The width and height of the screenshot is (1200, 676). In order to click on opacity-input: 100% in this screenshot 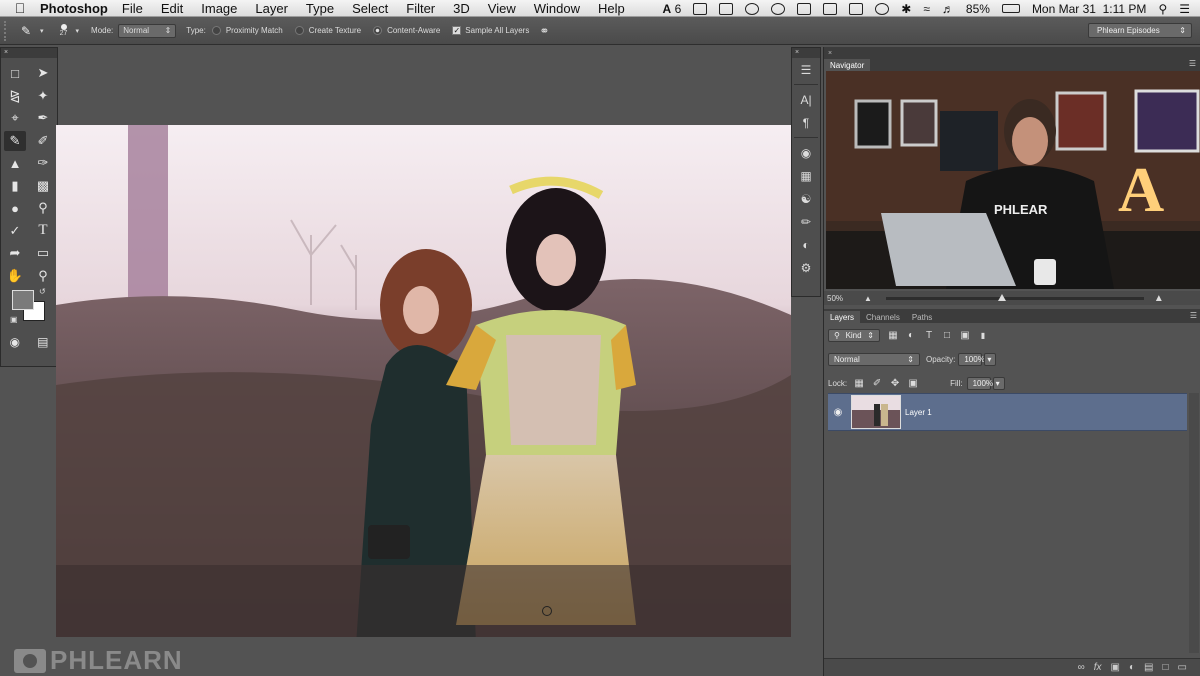, I will do `click(971, 359)`.